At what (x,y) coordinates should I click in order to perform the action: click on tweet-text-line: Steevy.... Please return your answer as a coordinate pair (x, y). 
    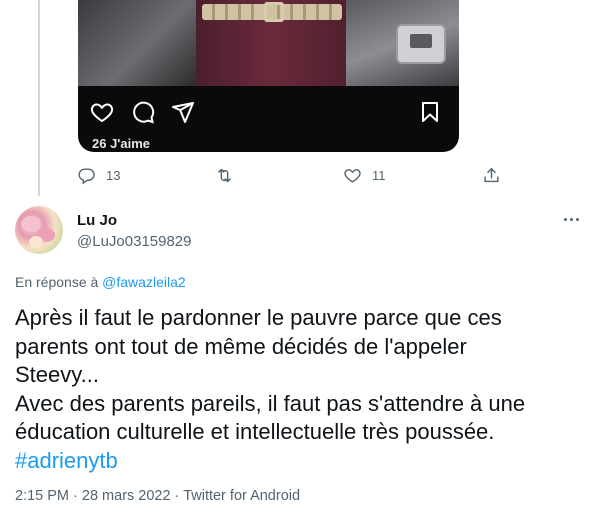
    Looking at the image, I should click on (57, 374).